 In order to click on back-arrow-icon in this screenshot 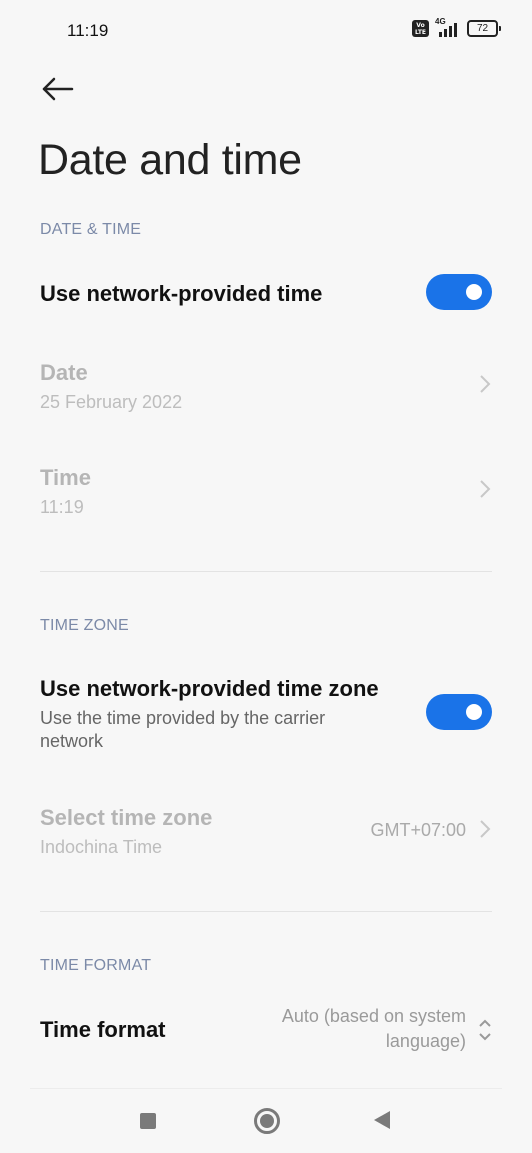, I will do `click(58, 89)`.